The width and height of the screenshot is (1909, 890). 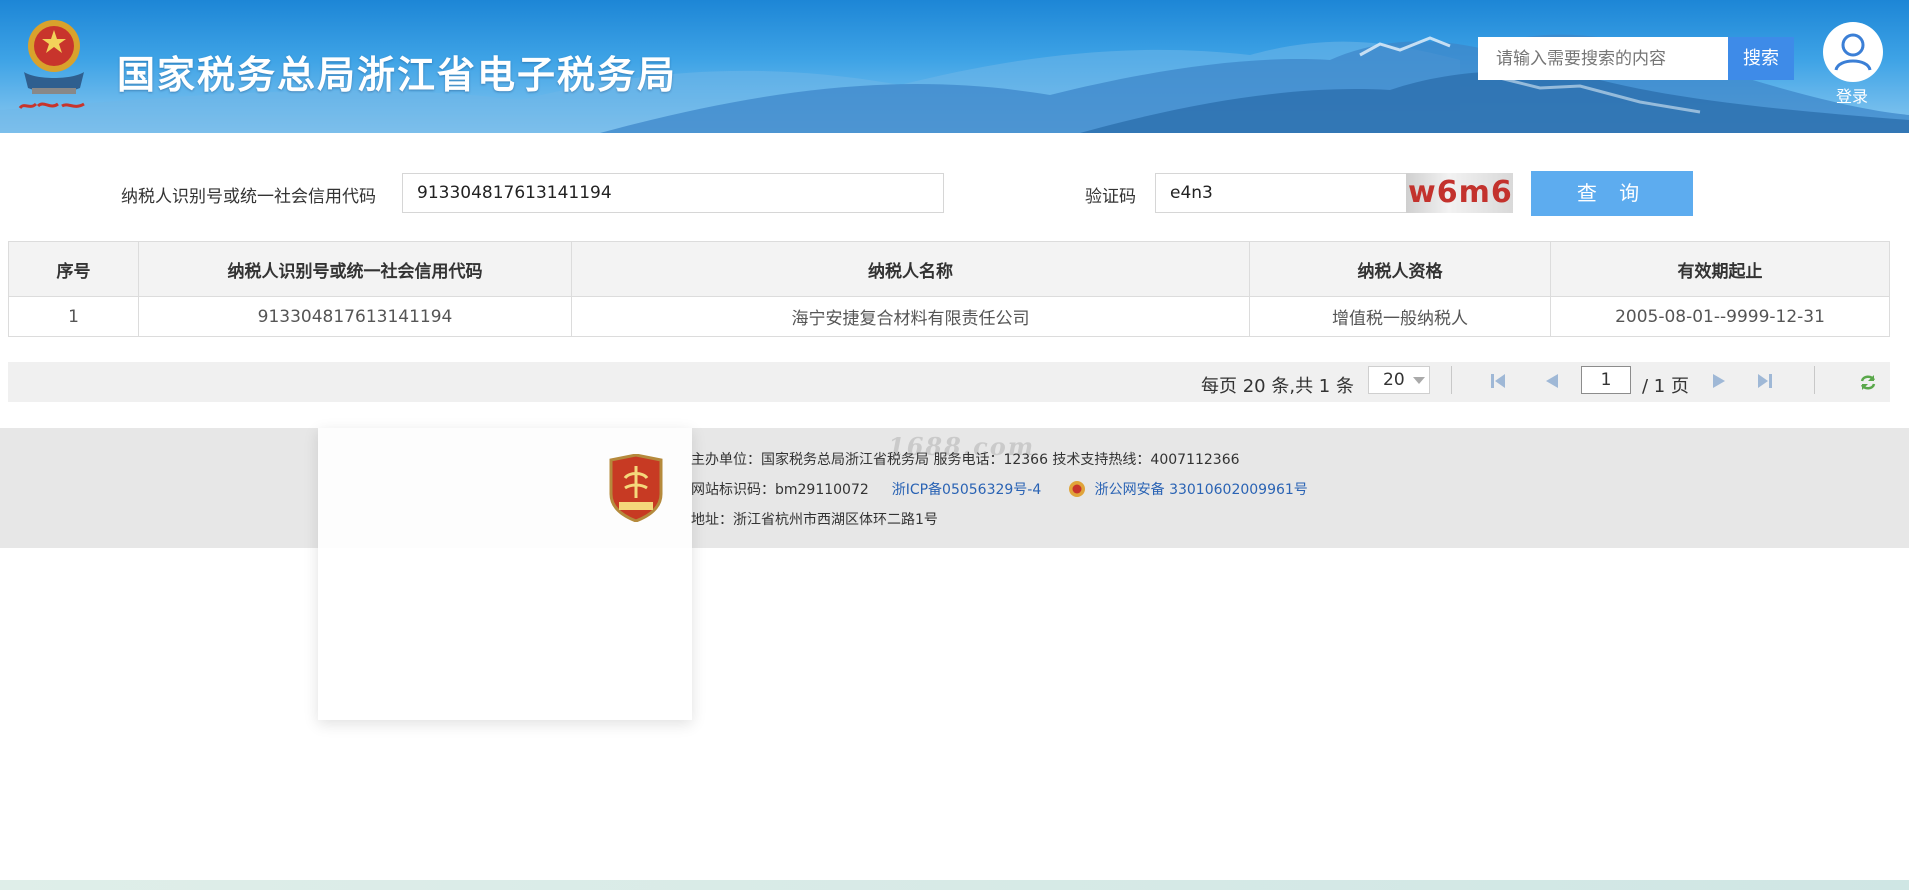 I want to click on cell-validity: 2005-08-01--9999-12-31, so click(x=1720, y=316).